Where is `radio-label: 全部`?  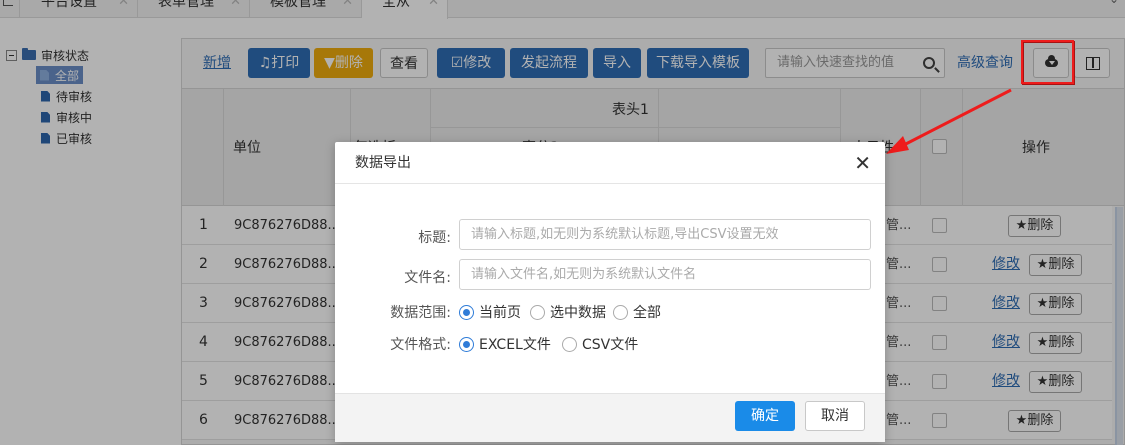
radio-label: 全部 is located at coordinates (647, 313).